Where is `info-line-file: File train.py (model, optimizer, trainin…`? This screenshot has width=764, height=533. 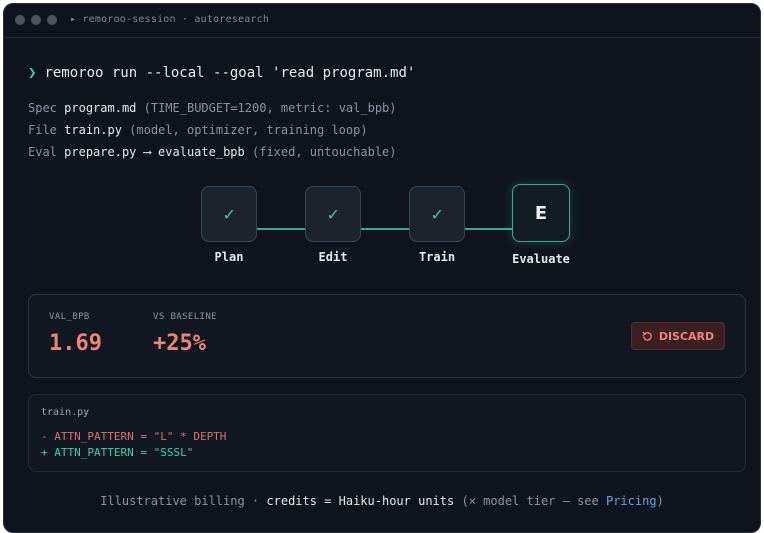 info-line-file: File train.py (model, optimizer, trainin… is located at coordinates (198, 130).